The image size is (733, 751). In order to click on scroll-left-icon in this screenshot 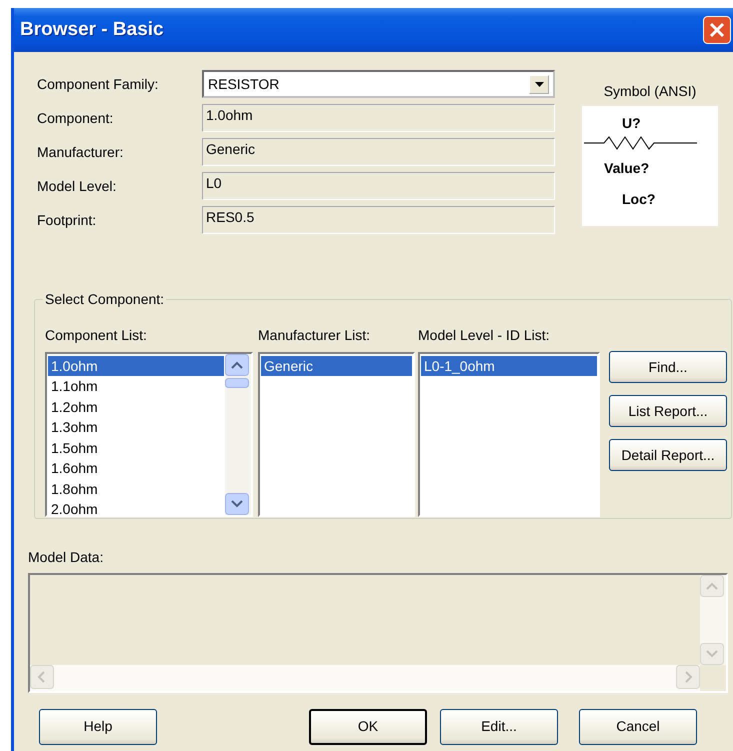, I will do `click(42, 676)`.